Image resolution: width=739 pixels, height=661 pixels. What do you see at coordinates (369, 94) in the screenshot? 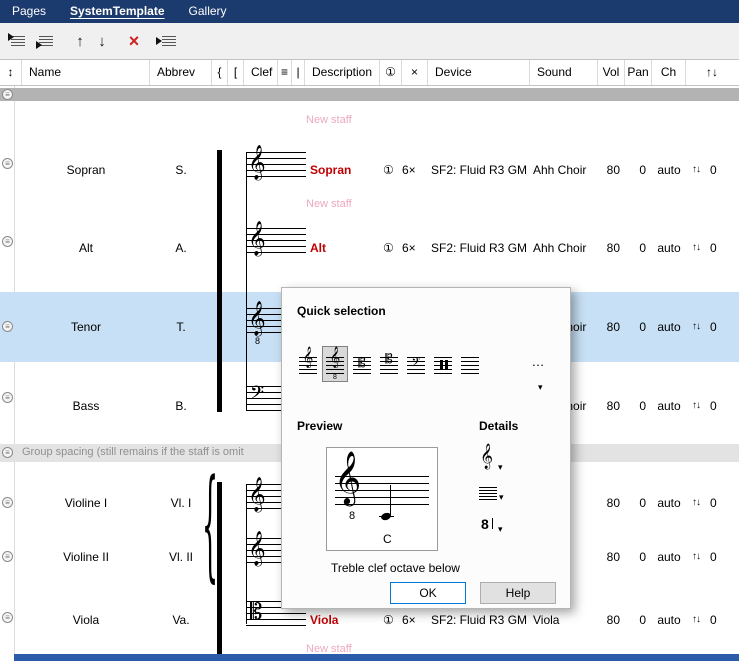
I see `group-separator-band` at bounding box center [369, 94].